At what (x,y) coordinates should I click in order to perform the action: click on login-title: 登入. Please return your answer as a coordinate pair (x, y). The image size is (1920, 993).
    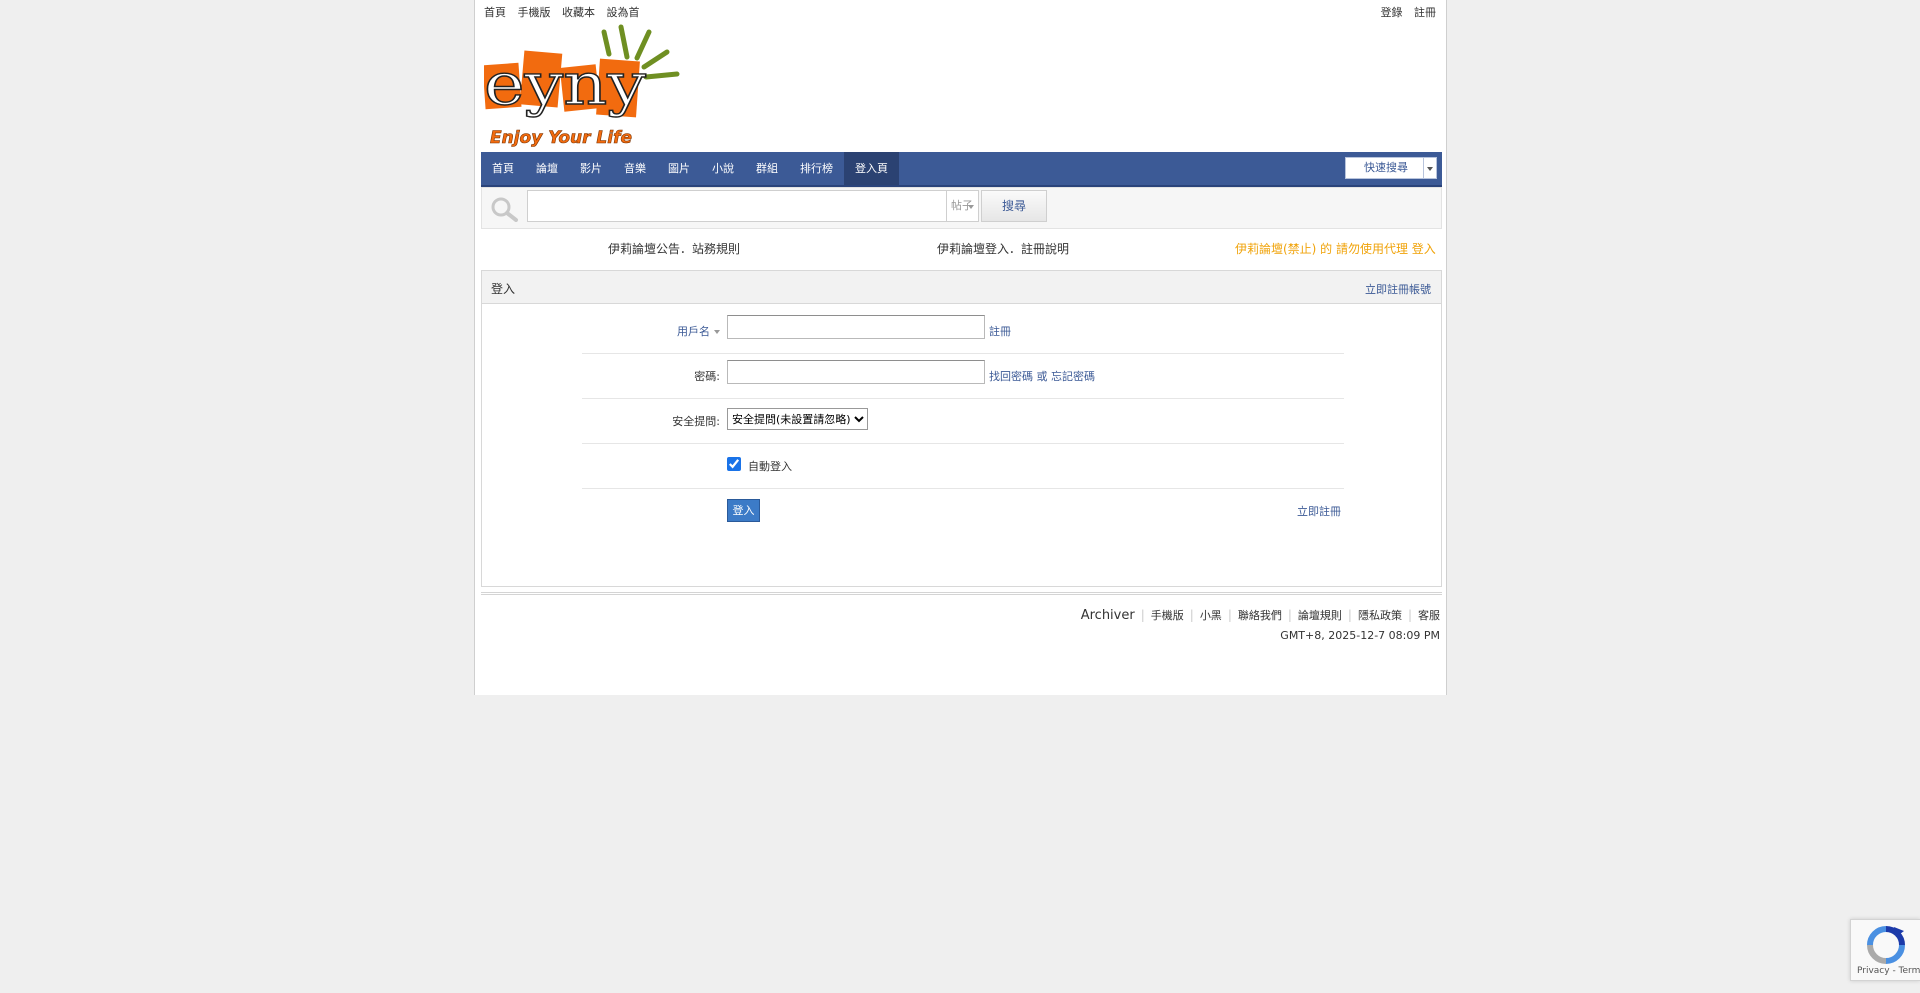
    Looking at the image, I should click on (503, 289).